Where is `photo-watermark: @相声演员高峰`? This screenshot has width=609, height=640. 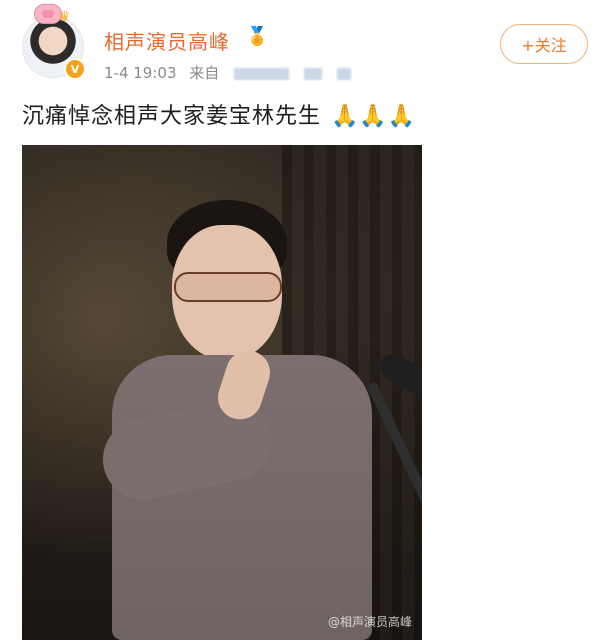 photo-watermark: @相声演员高峰 is located at coordinates (369, 622).